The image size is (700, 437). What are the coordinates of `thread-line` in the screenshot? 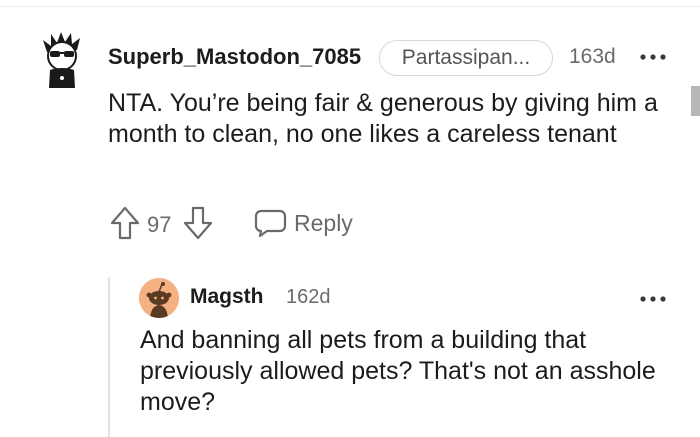 It's located at (109, 357).